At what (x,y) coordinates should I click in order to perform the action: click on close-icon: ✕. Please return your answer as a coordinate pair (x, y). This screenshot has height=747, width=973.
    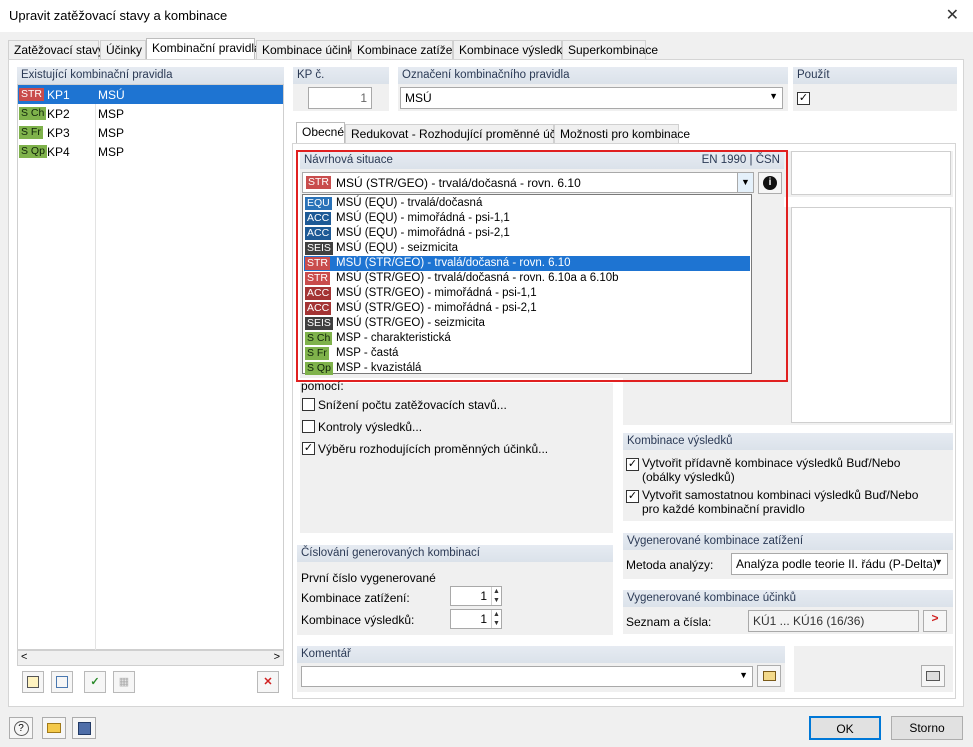
    Looking at the image, I should click on (952, 15).